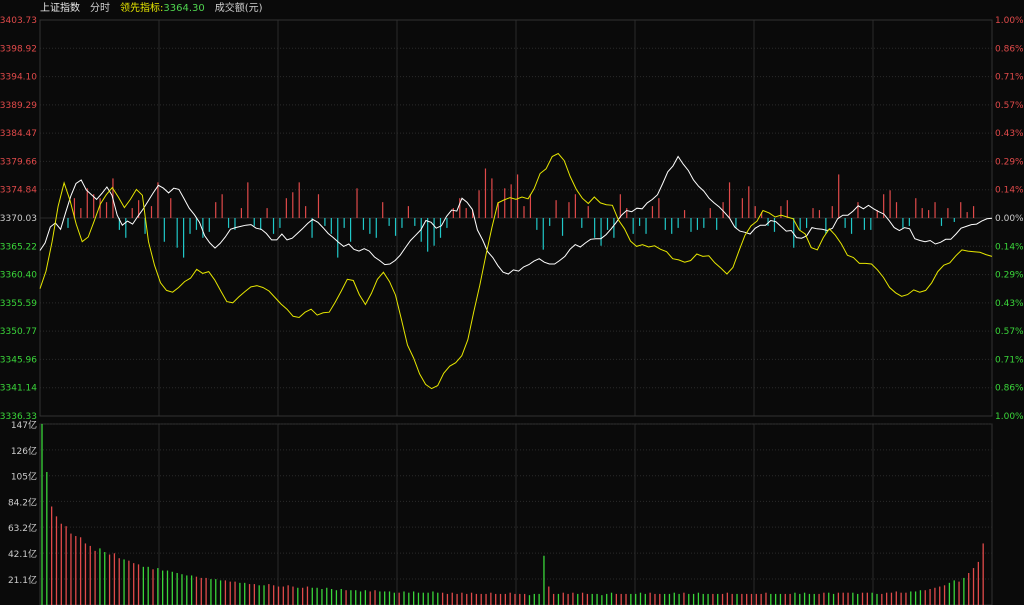  What do you see at coordinates (18, 78) in the screenshot?
I see `y-tick-label-left: 3394.10` at bounding box center [18, 78].